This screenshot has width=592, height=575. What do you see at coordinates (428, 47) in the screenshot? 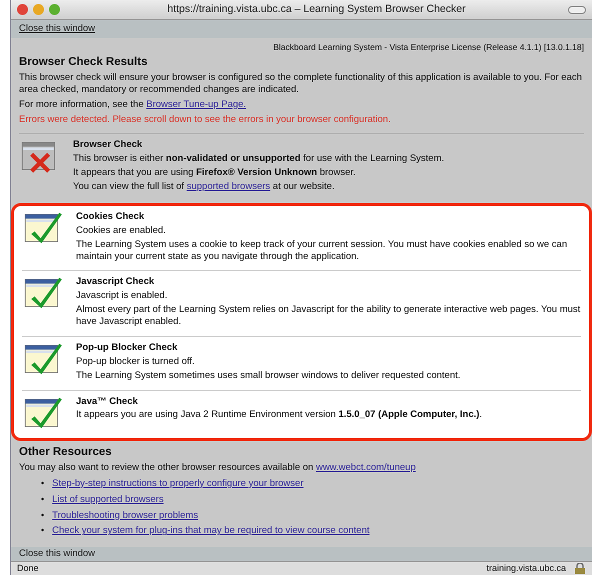
I see `license-text: Blackboard Learning System - Vista Enterprise License (Release 4.1.1) [13.0.1.18]` at bounding box center [428, 47].